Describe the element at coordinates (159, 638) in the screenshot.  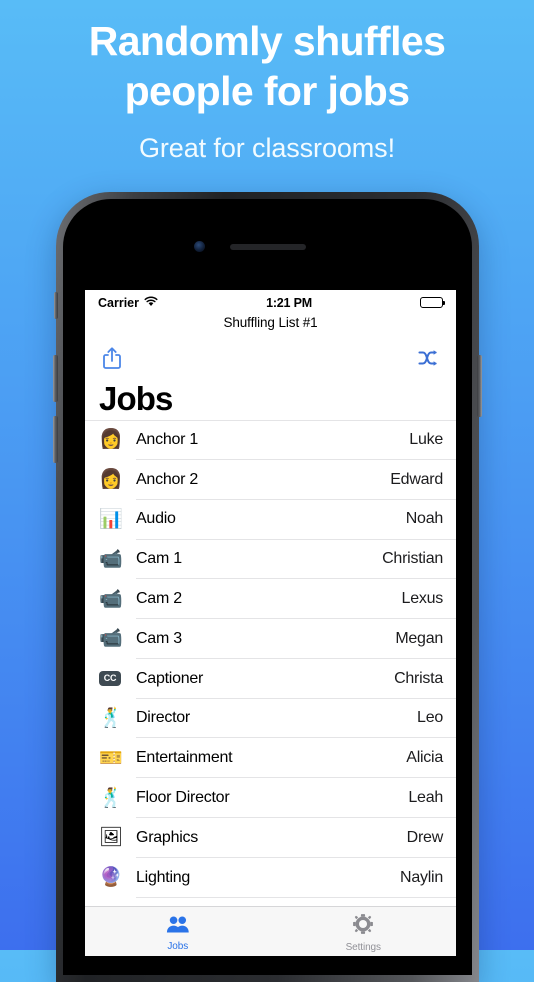
I see `row-job-label: Cam 3` at that location.